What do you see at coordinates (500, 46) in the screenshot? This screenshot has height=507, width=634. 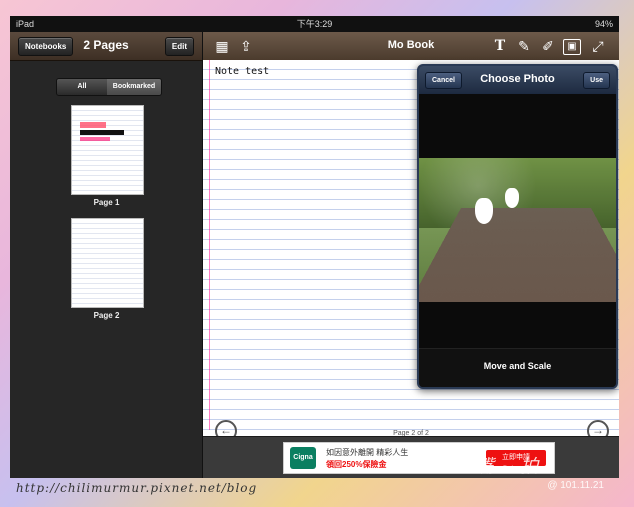 I see `text-tool-icon: T` at bounding box center [500, 46].